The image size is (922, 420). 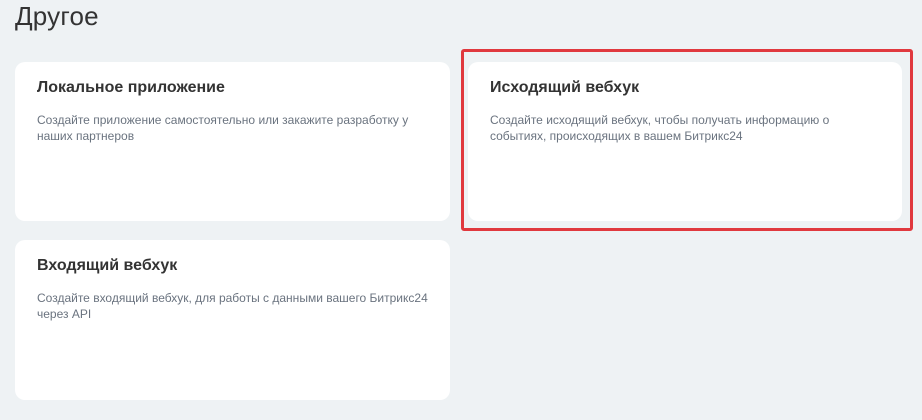 What do you see at coordinates (107, 265) in the screenshot?
I see `card-title: Входящий вебхук` at bounding box center [107, 265].